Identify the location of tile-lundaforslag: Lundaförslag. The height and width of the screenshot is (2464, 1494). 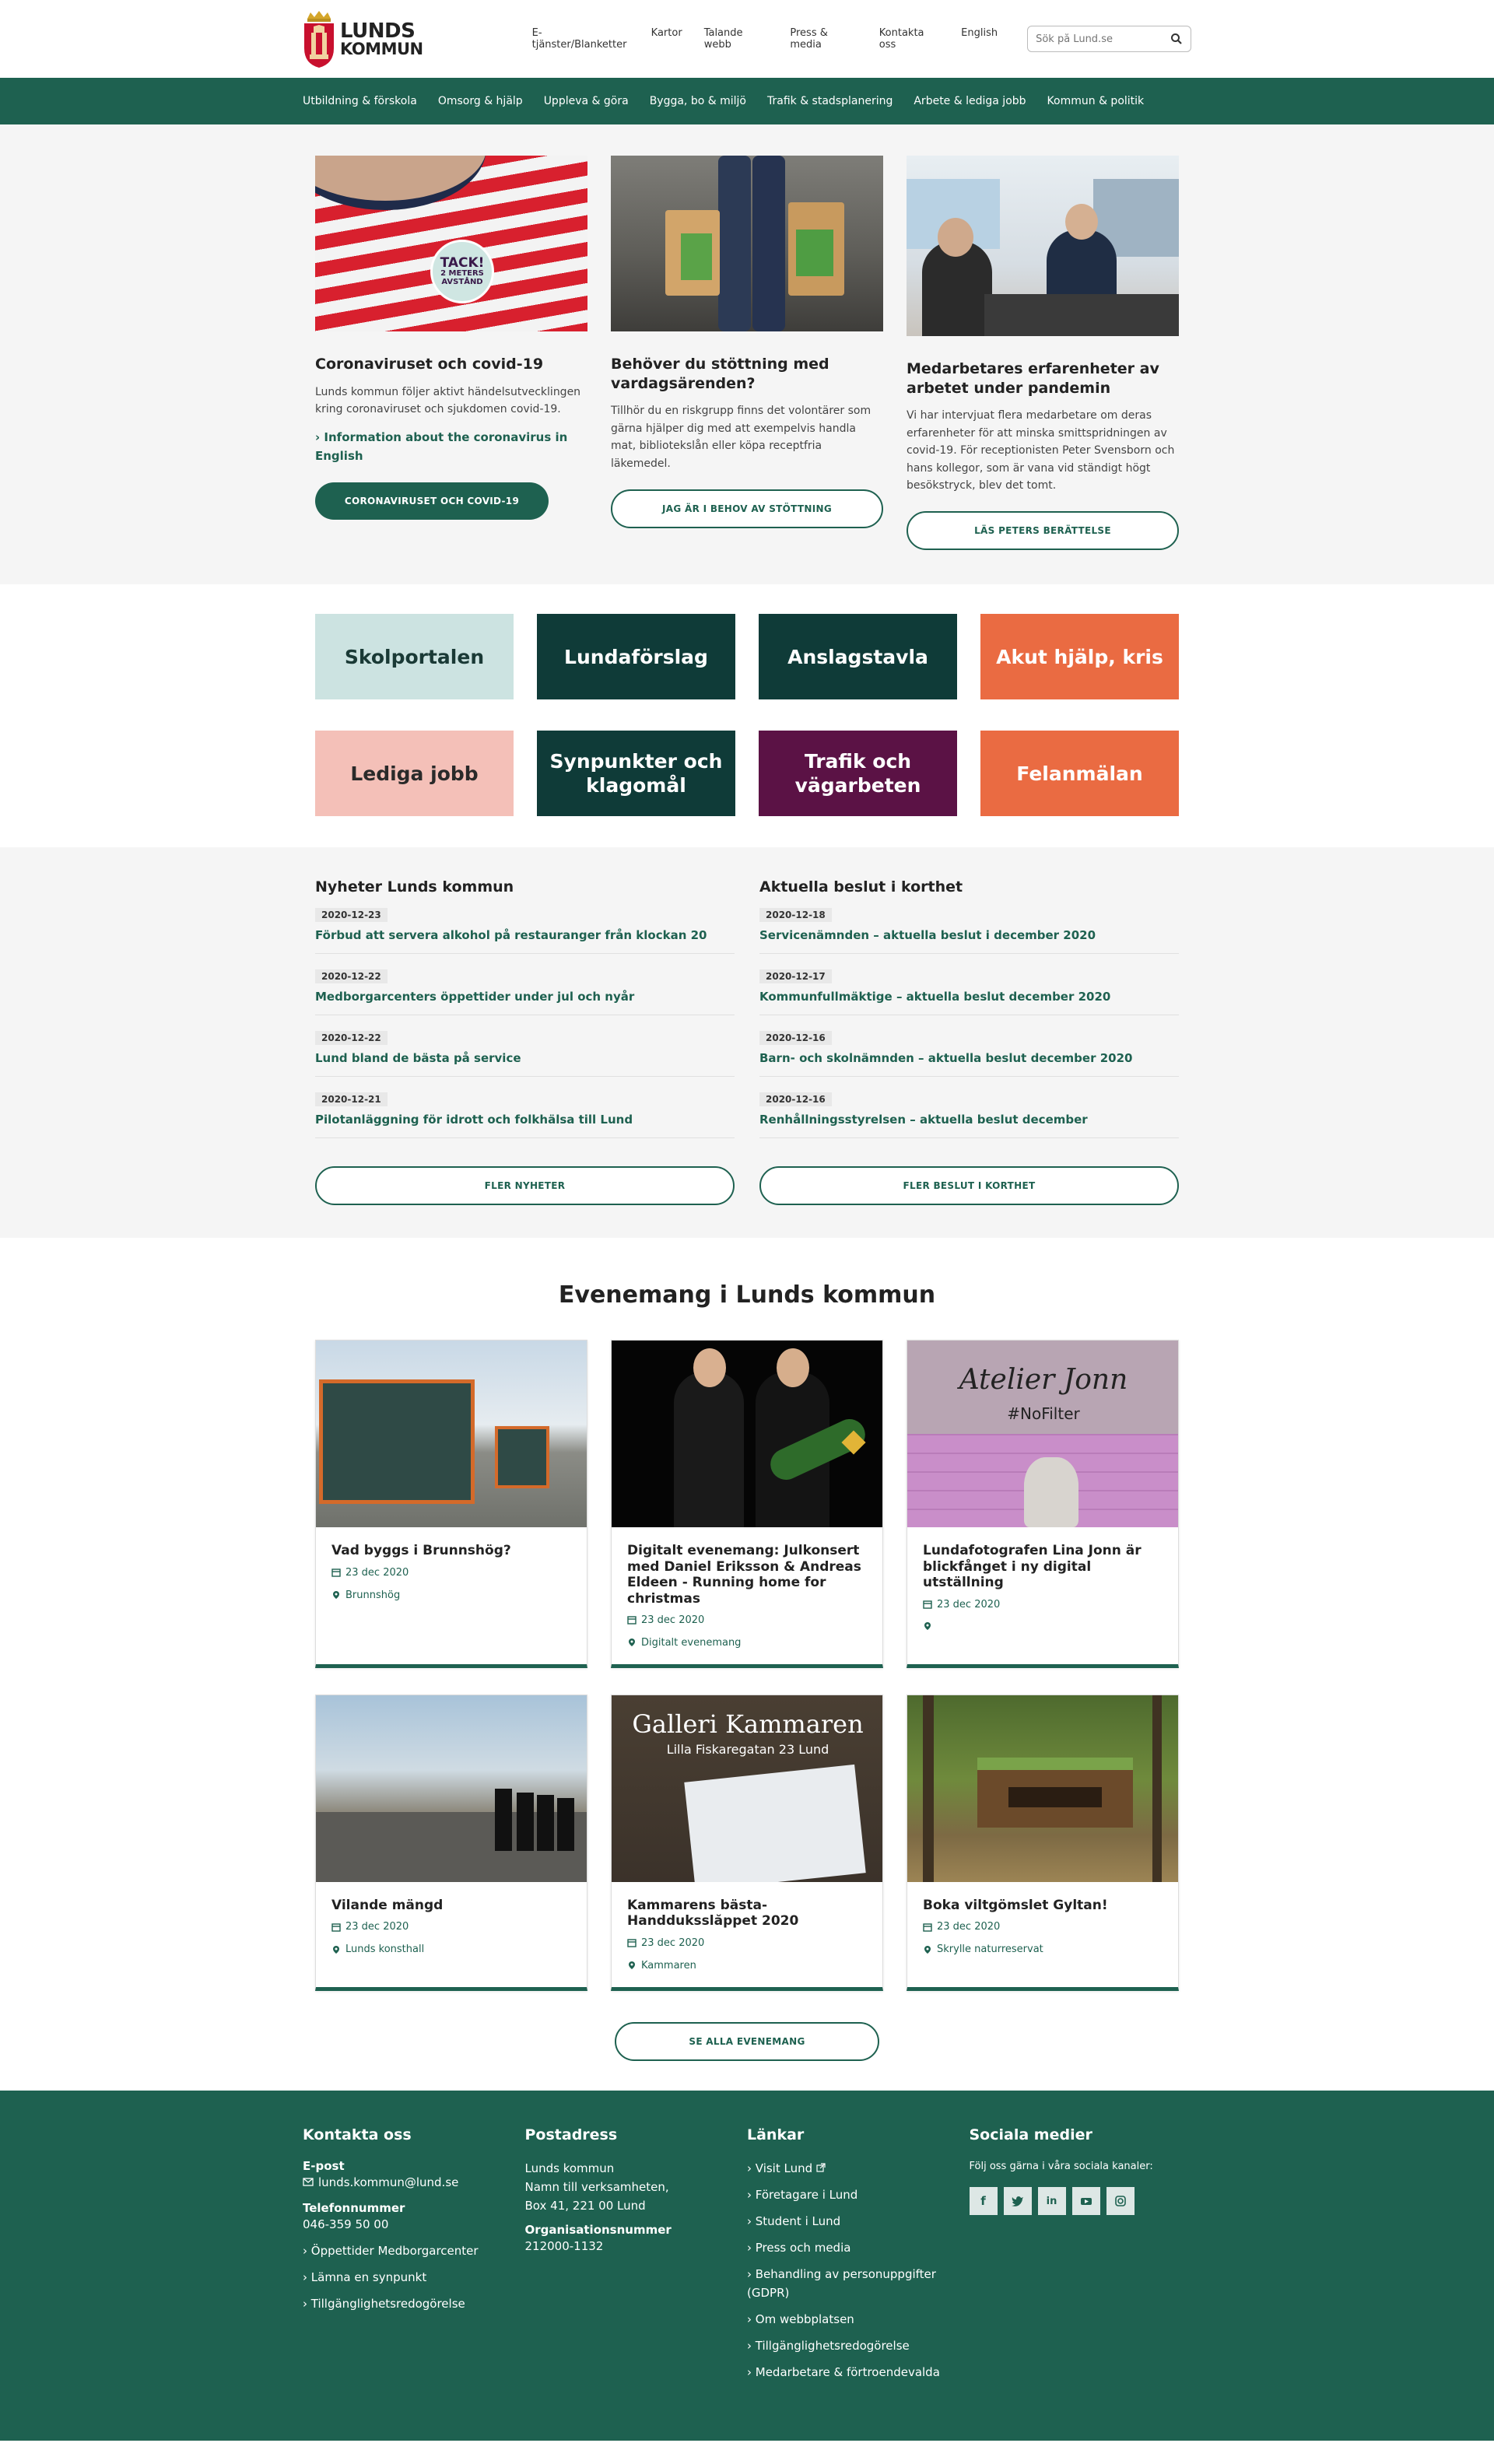
(636, 657).